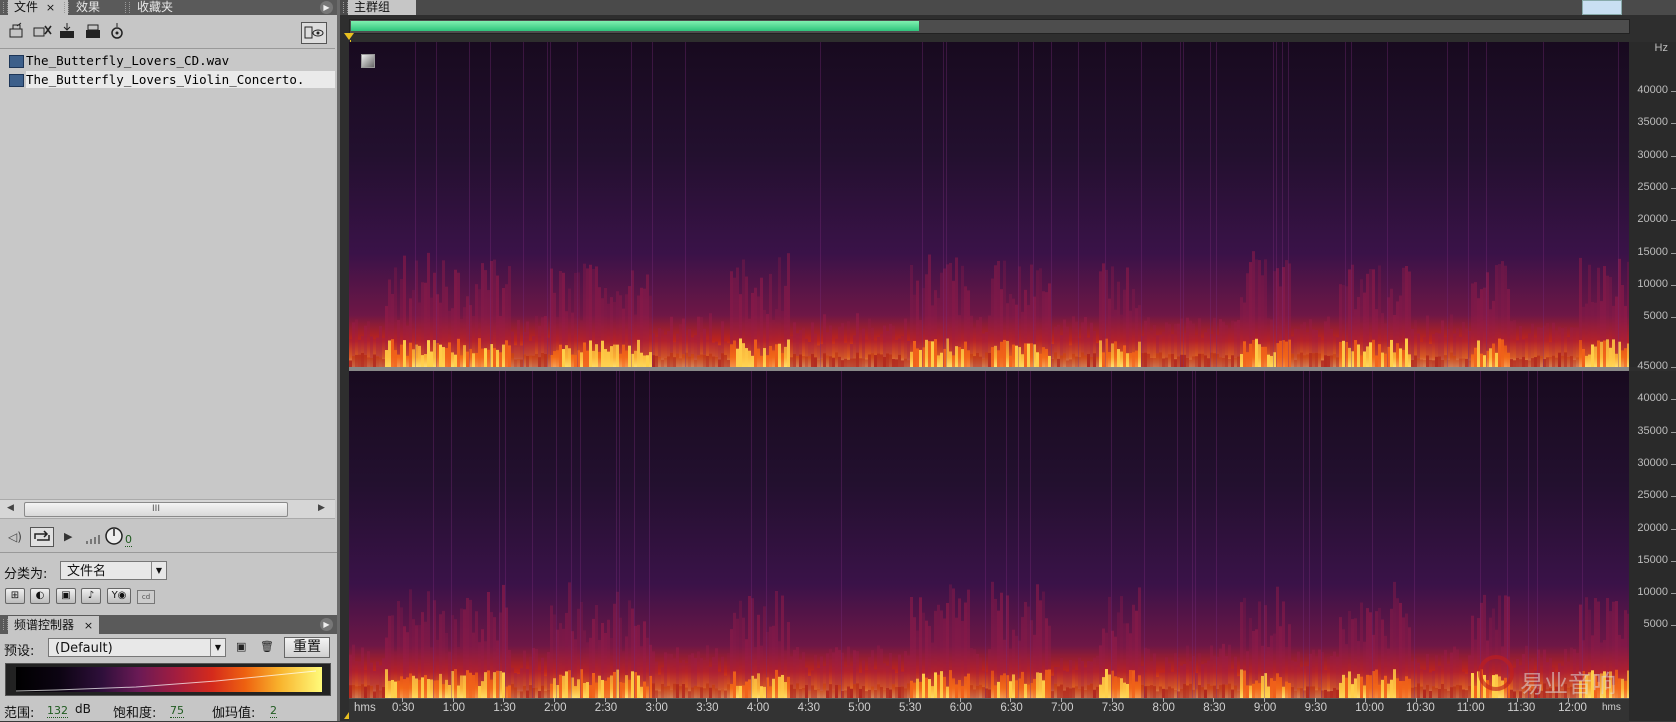 Image resolution: width=1676 pixels, height=722 pixels. Describe the element at coordinates (1470, 708) in the screenshot. I see `time-tick-label: 11:00` at that location.